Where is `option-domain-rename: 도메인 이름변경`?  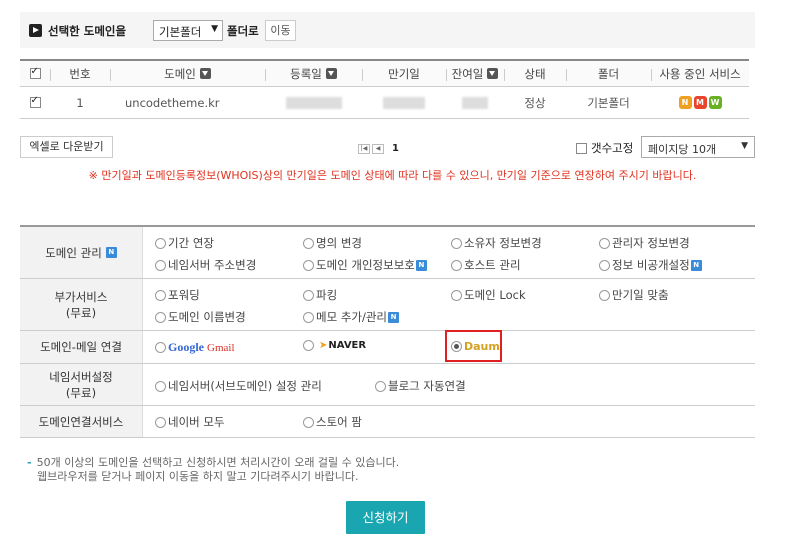 option-domain-rename: 도메인 이름변경 is located at coordinates (200, 317).